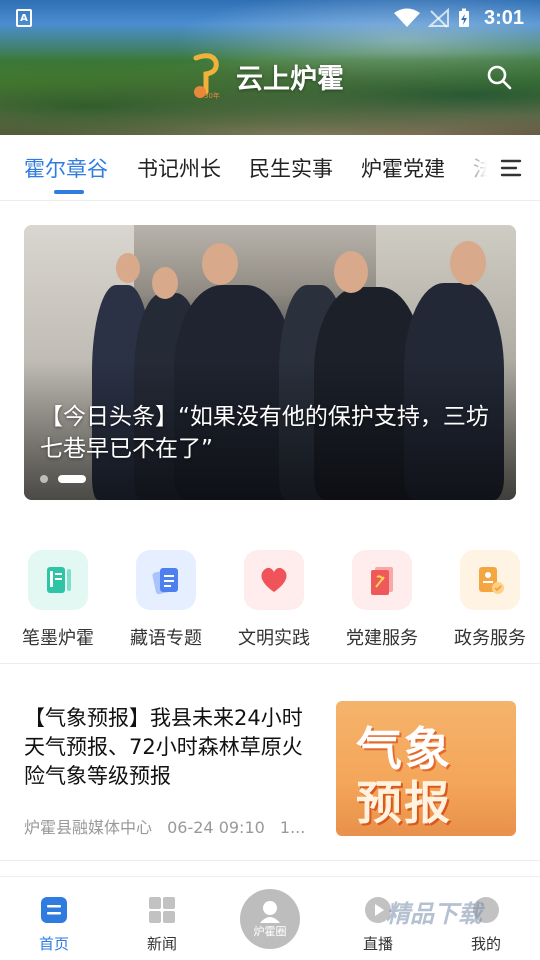 The image size is (540, 960). What do you see at coordinates (162, 910) in the screenshot?
I see `grid-icon` at bounding box center [162, 910].